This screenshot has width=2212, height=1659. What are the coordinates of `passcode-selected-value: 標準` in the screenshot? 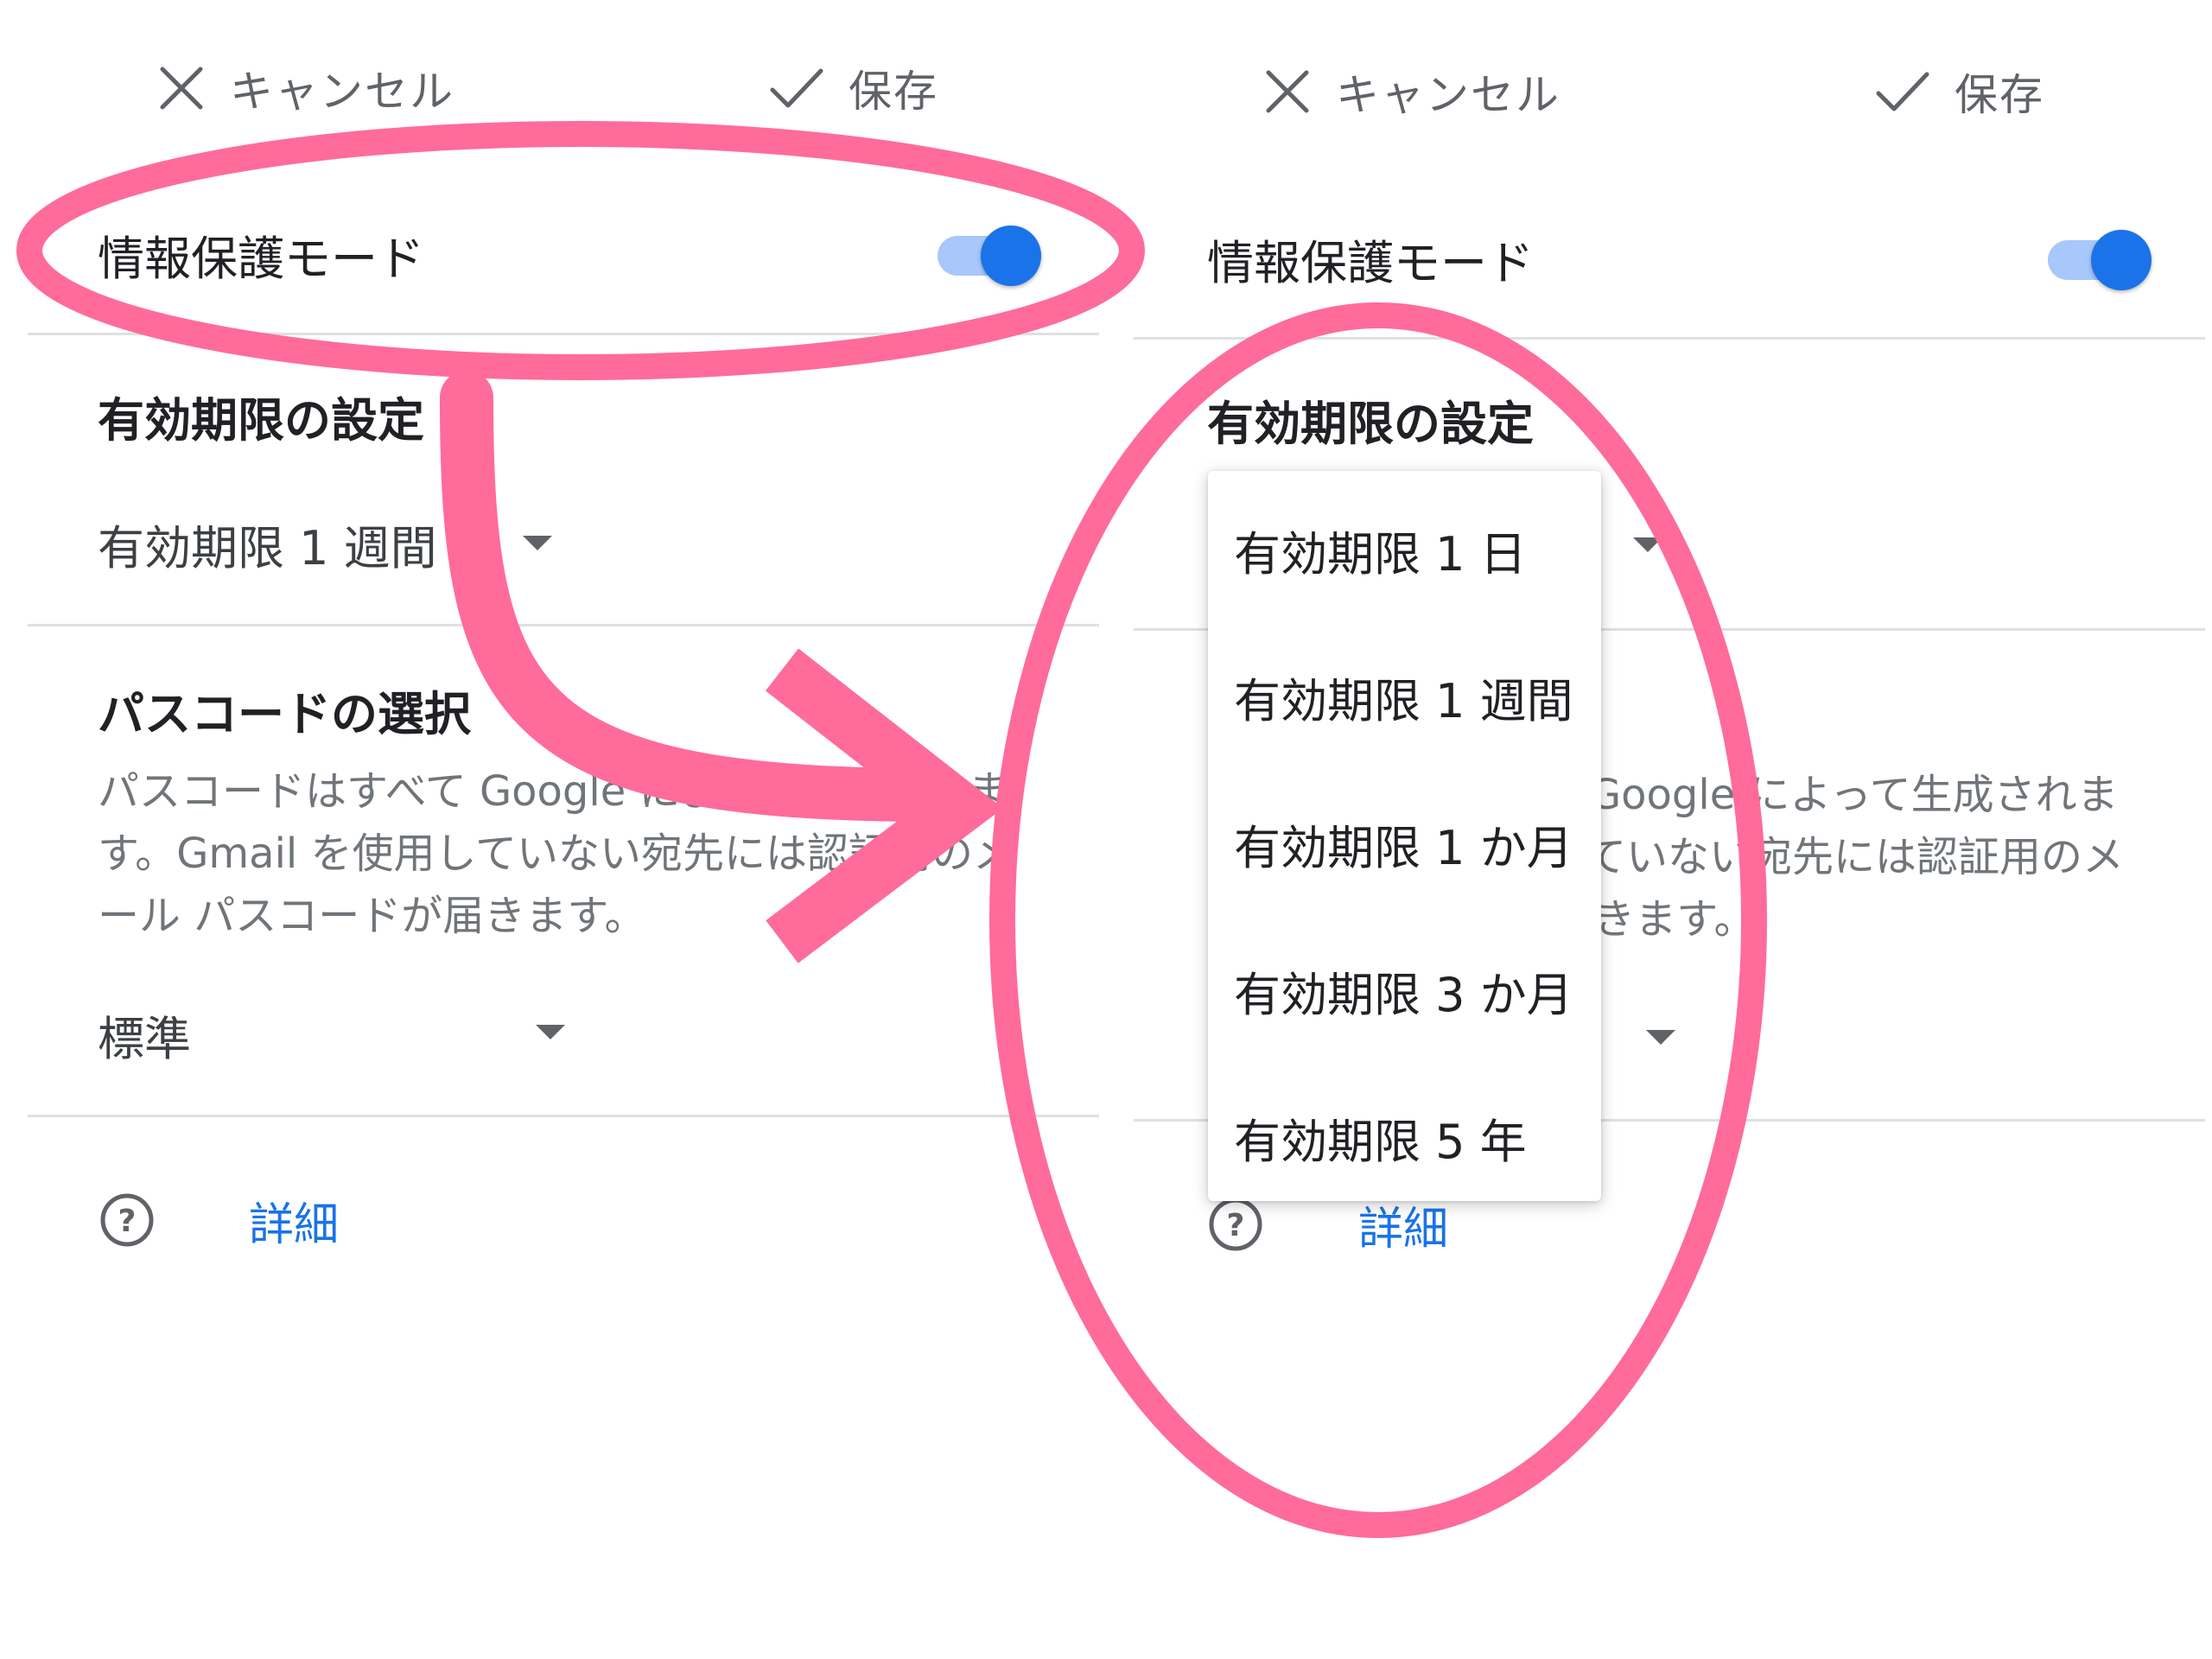 It's located at (144, 1039).